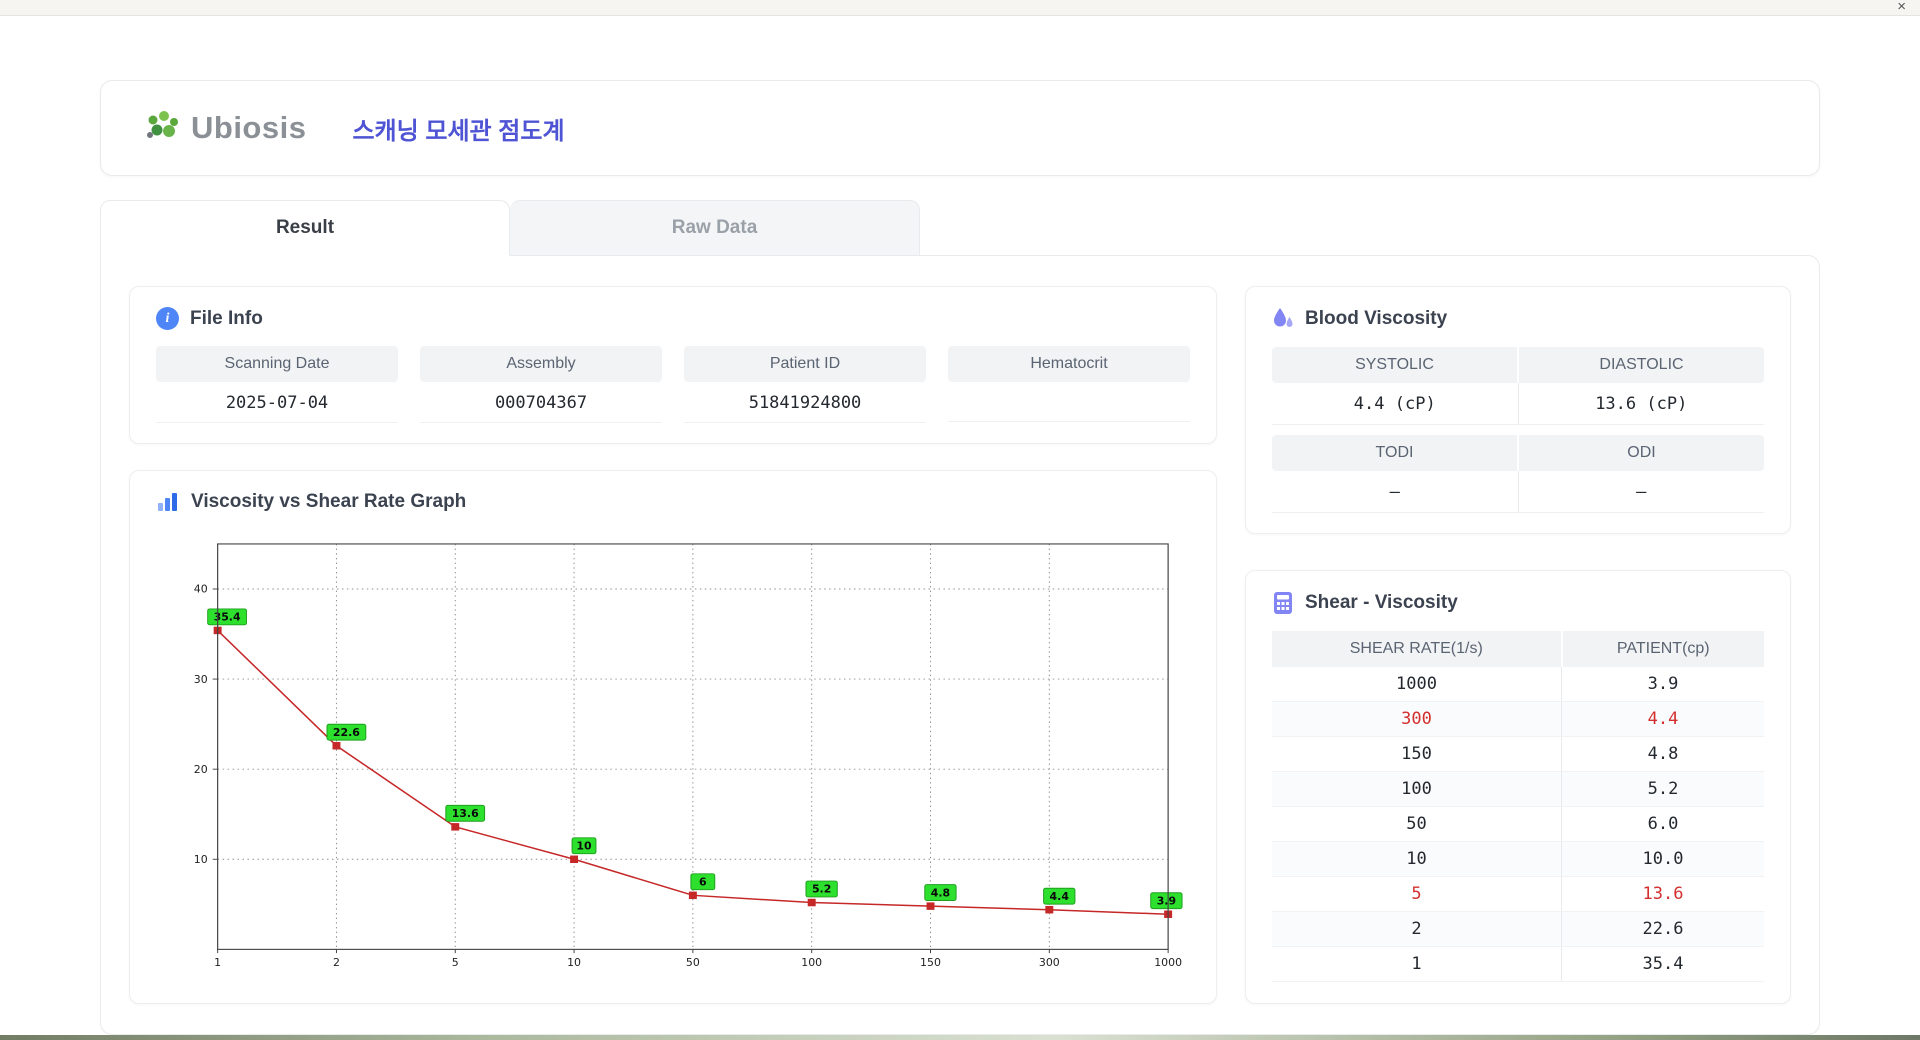 The image size is (1920, 1040). Describe the element at coordinates (1417, 754) in the screenshot. I see `shear-rate-cell: 150` at that location.